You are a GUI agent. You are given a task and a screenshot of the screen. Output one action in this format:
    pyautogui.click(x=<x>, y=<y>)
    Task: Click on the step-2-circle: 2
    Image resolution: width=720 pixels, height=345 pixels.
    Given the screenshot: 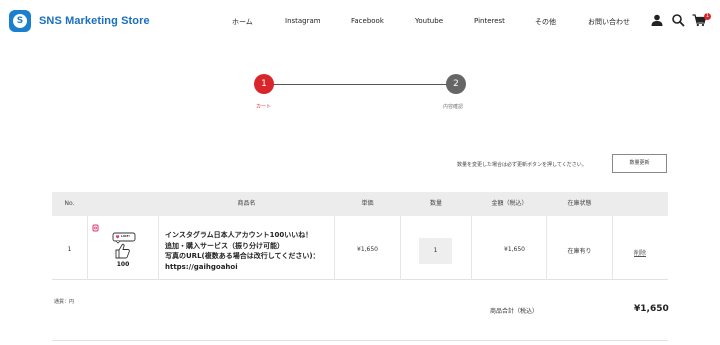 What is the action you would take?
    pyautogui.click(x=456, y=84)
    